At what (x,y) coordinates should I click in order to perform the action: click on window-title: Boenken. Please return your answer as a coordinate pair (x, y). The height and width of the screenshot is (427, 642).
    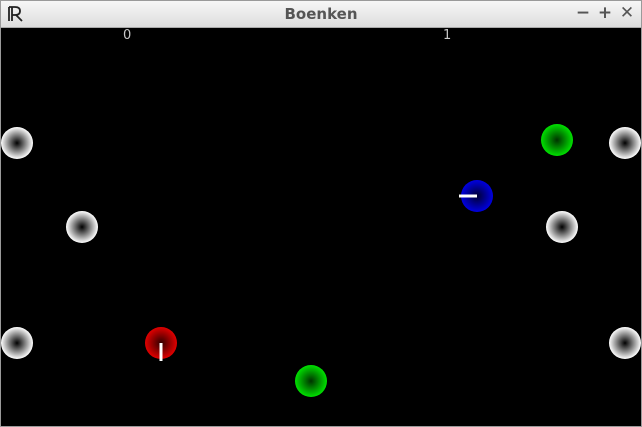
    Looking at the image, I should click on (321, 14).